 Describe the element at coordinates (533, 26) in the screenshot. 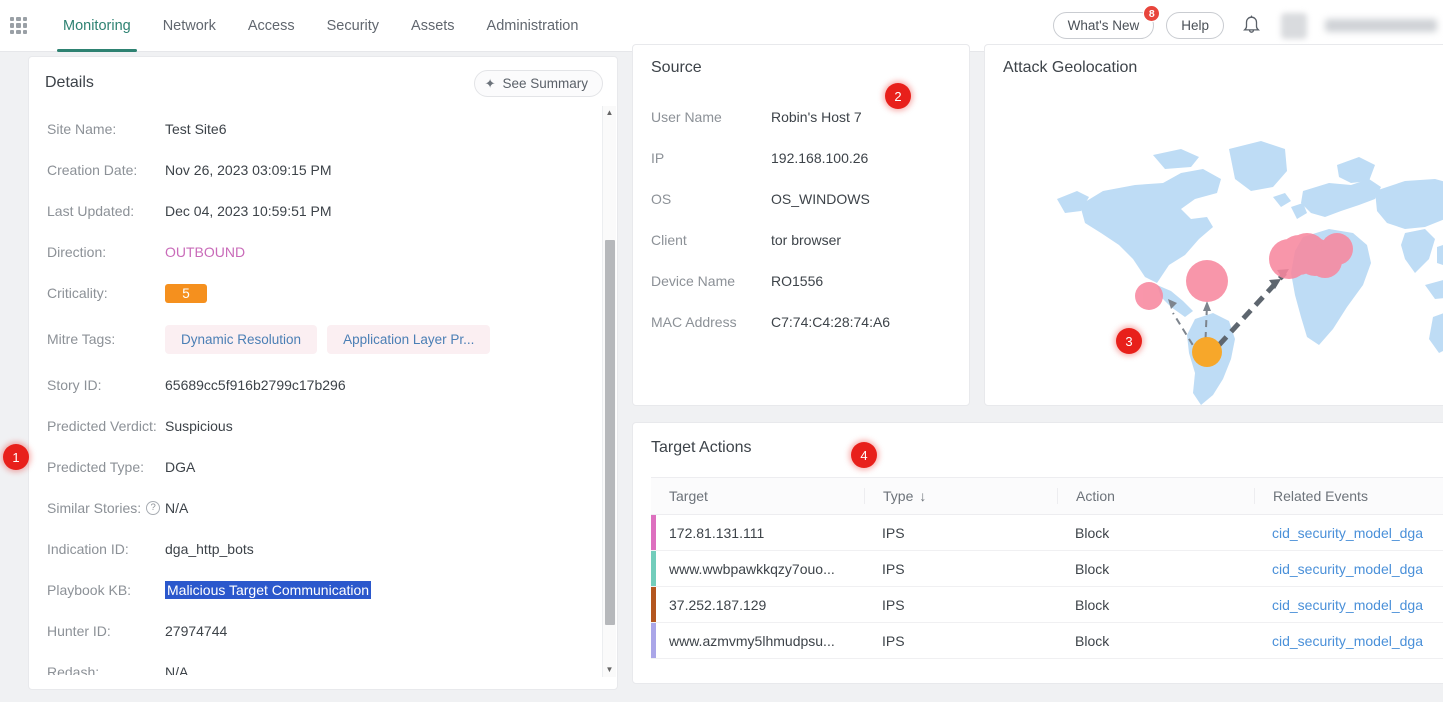

I see `tab-administration: Administration` at that location.